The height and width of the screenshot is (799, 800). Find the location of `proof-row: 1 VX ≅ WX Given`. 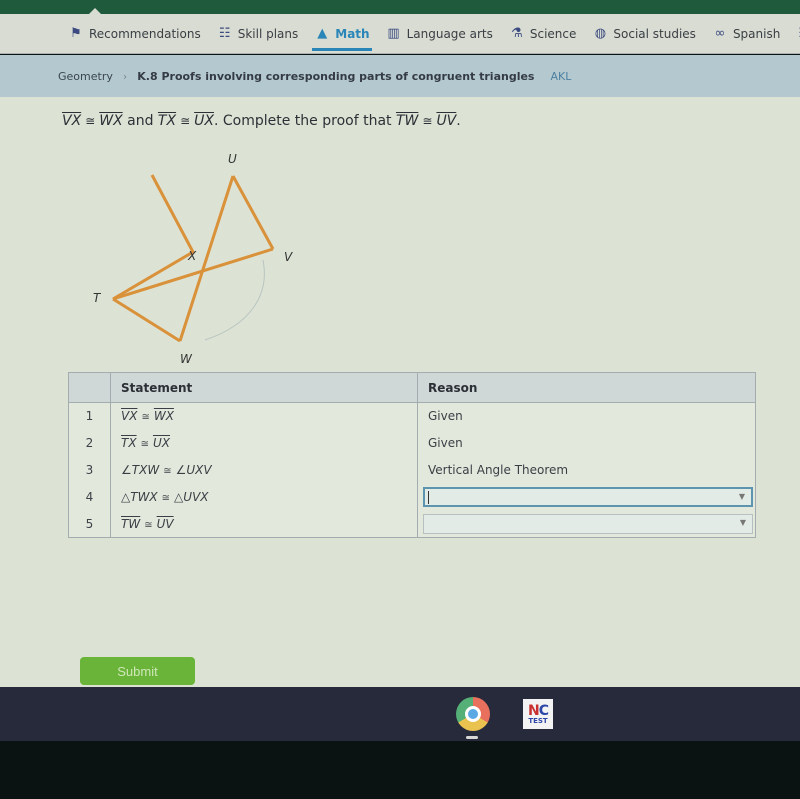

proof-row: 1 VX ≅ WX Given is located at coordinates (412, 416).